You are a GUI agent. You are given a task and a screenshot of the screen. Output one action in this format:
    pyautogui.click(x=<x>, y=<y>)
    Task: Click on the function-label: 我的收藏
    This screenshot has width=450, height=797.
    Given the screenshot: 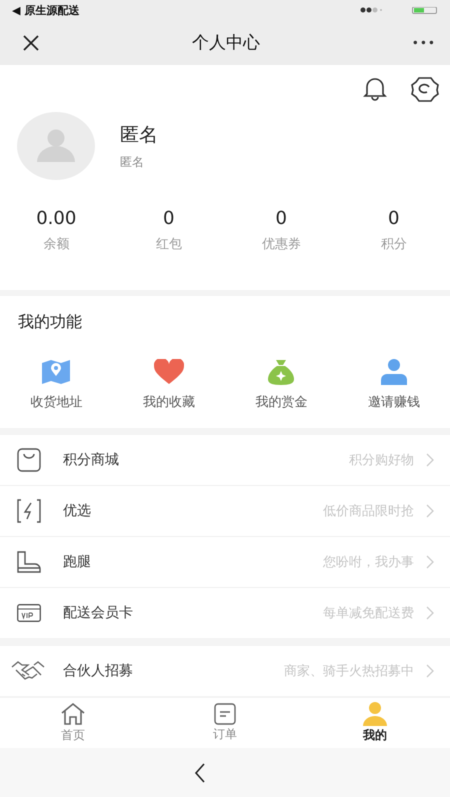 What is the action you would take?
    pyautogui.click(x=168, y=402)
    